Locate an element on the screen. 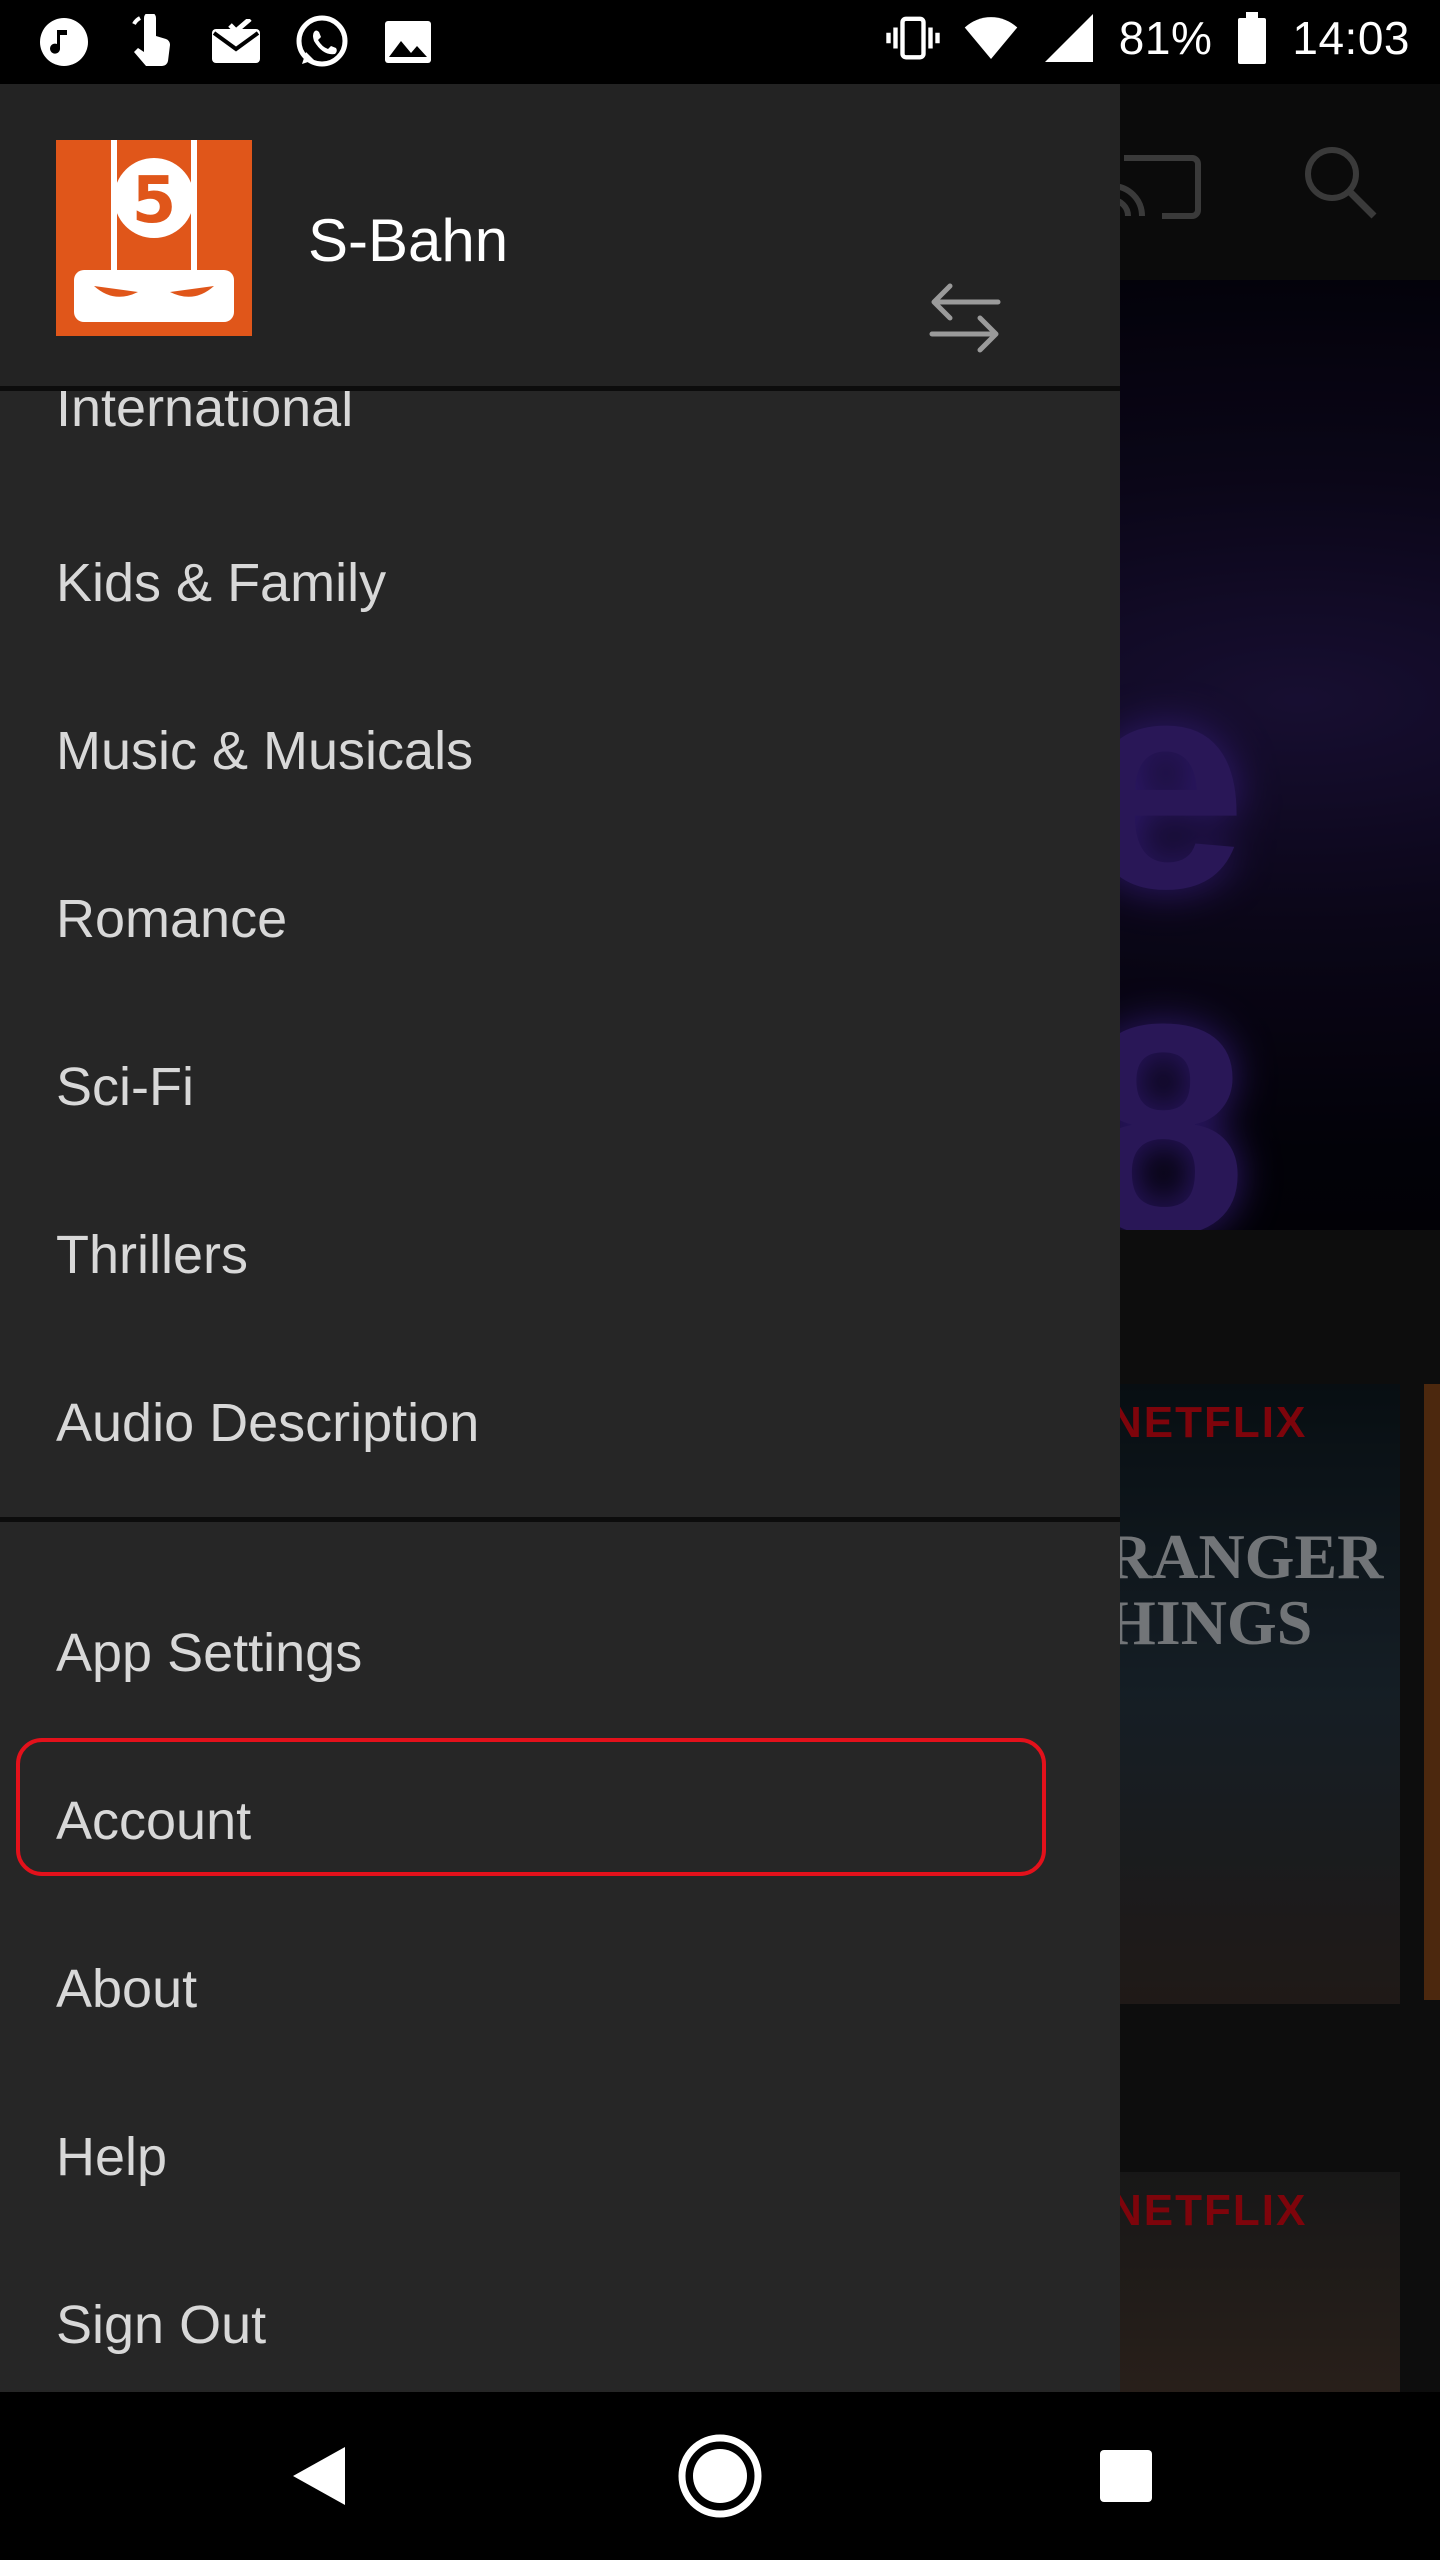  signal-icon is located at coordinates (1069, 38).